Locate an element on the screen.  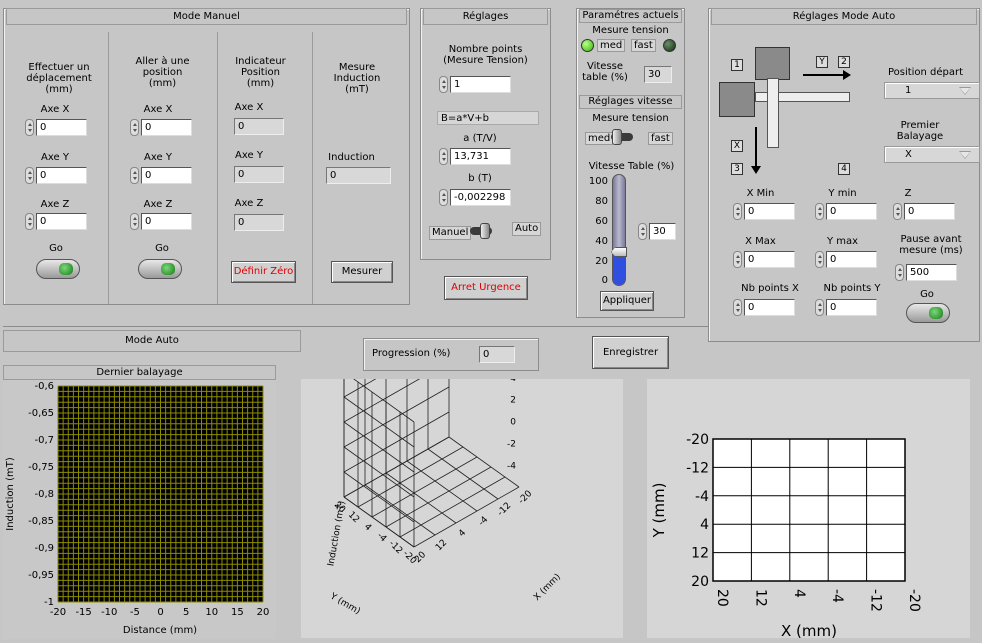
ymax-control: 0 is located at coordinates (846, 259).